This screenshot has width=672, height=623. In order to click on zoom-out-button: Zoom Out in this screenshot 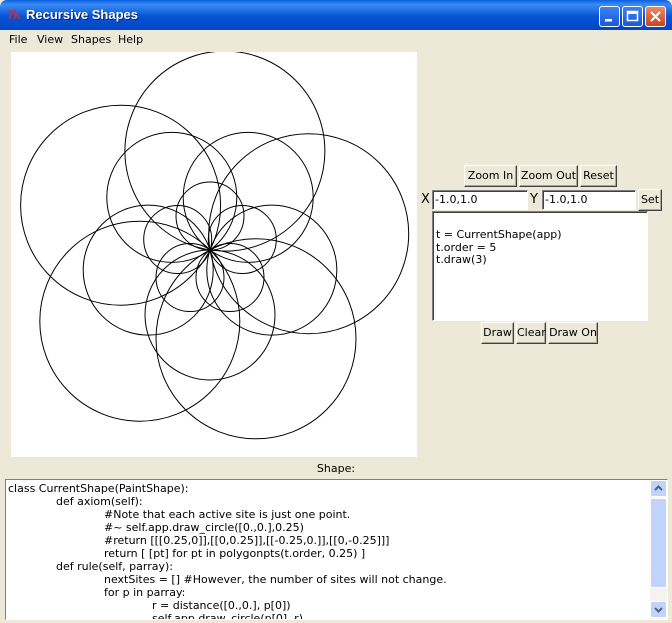, I will do `click(548, 176)`.